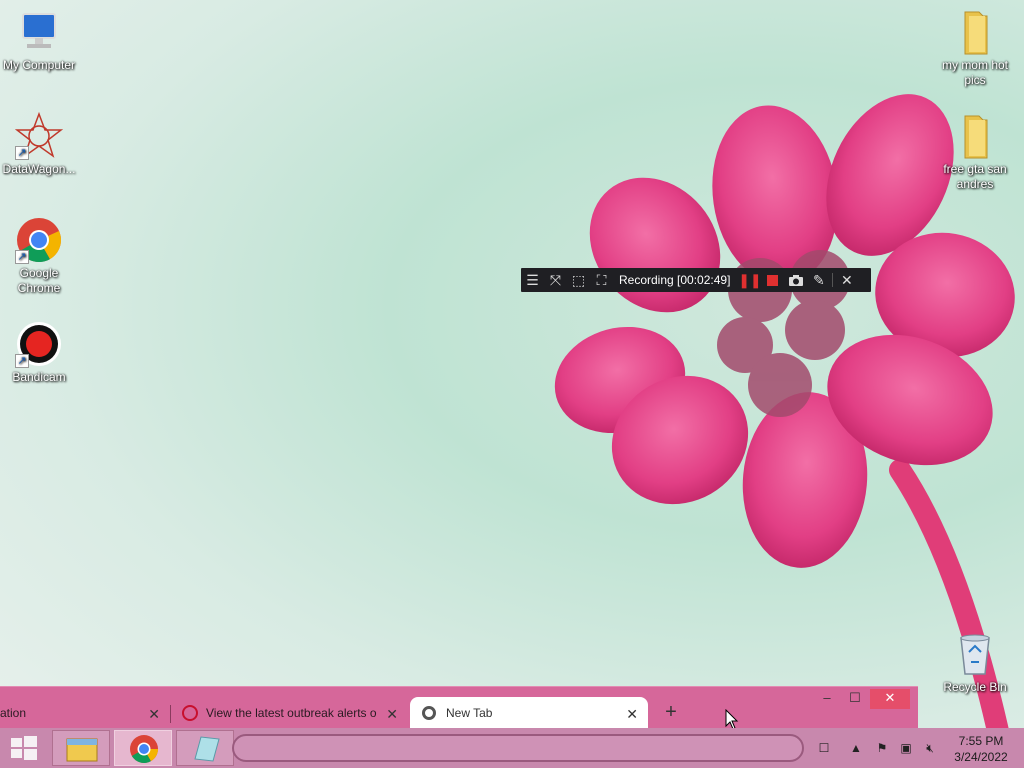 This screenshot has height=768, width=1024. What do you see at coordinates (39, 280) in the screenshot?
I see `desktop-icon-label: Google Chrome` at bounding box center [39, 280].